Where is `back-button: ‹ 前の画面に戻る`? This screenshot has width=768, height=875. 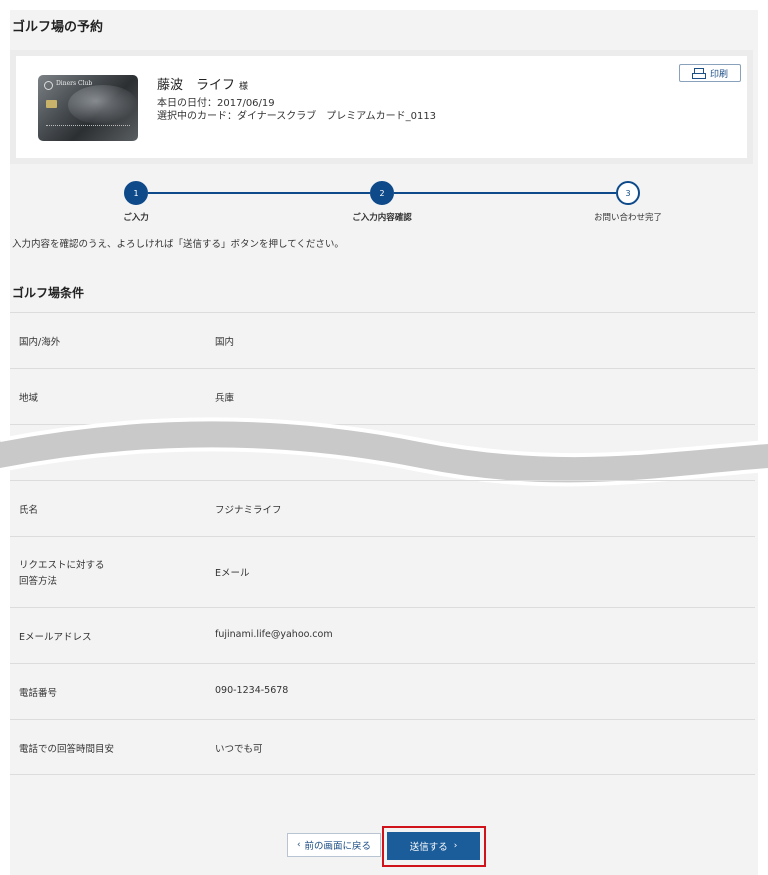 back-button: ‹ 前の画面に戻る is located at coordinates (334, 845).